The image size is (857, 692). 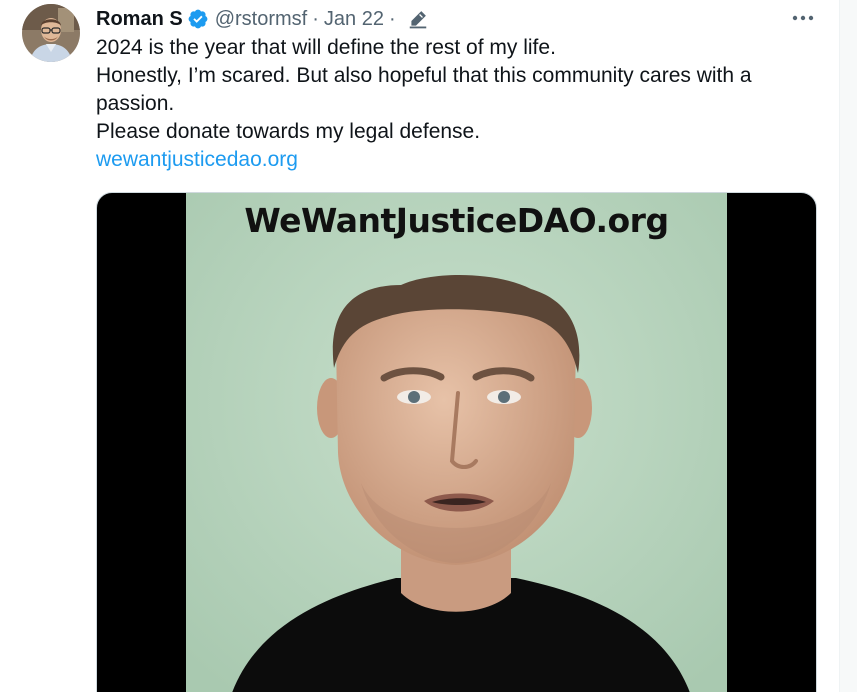 I want to click on author-display-name: Roman S, so click(x=139, y=19).